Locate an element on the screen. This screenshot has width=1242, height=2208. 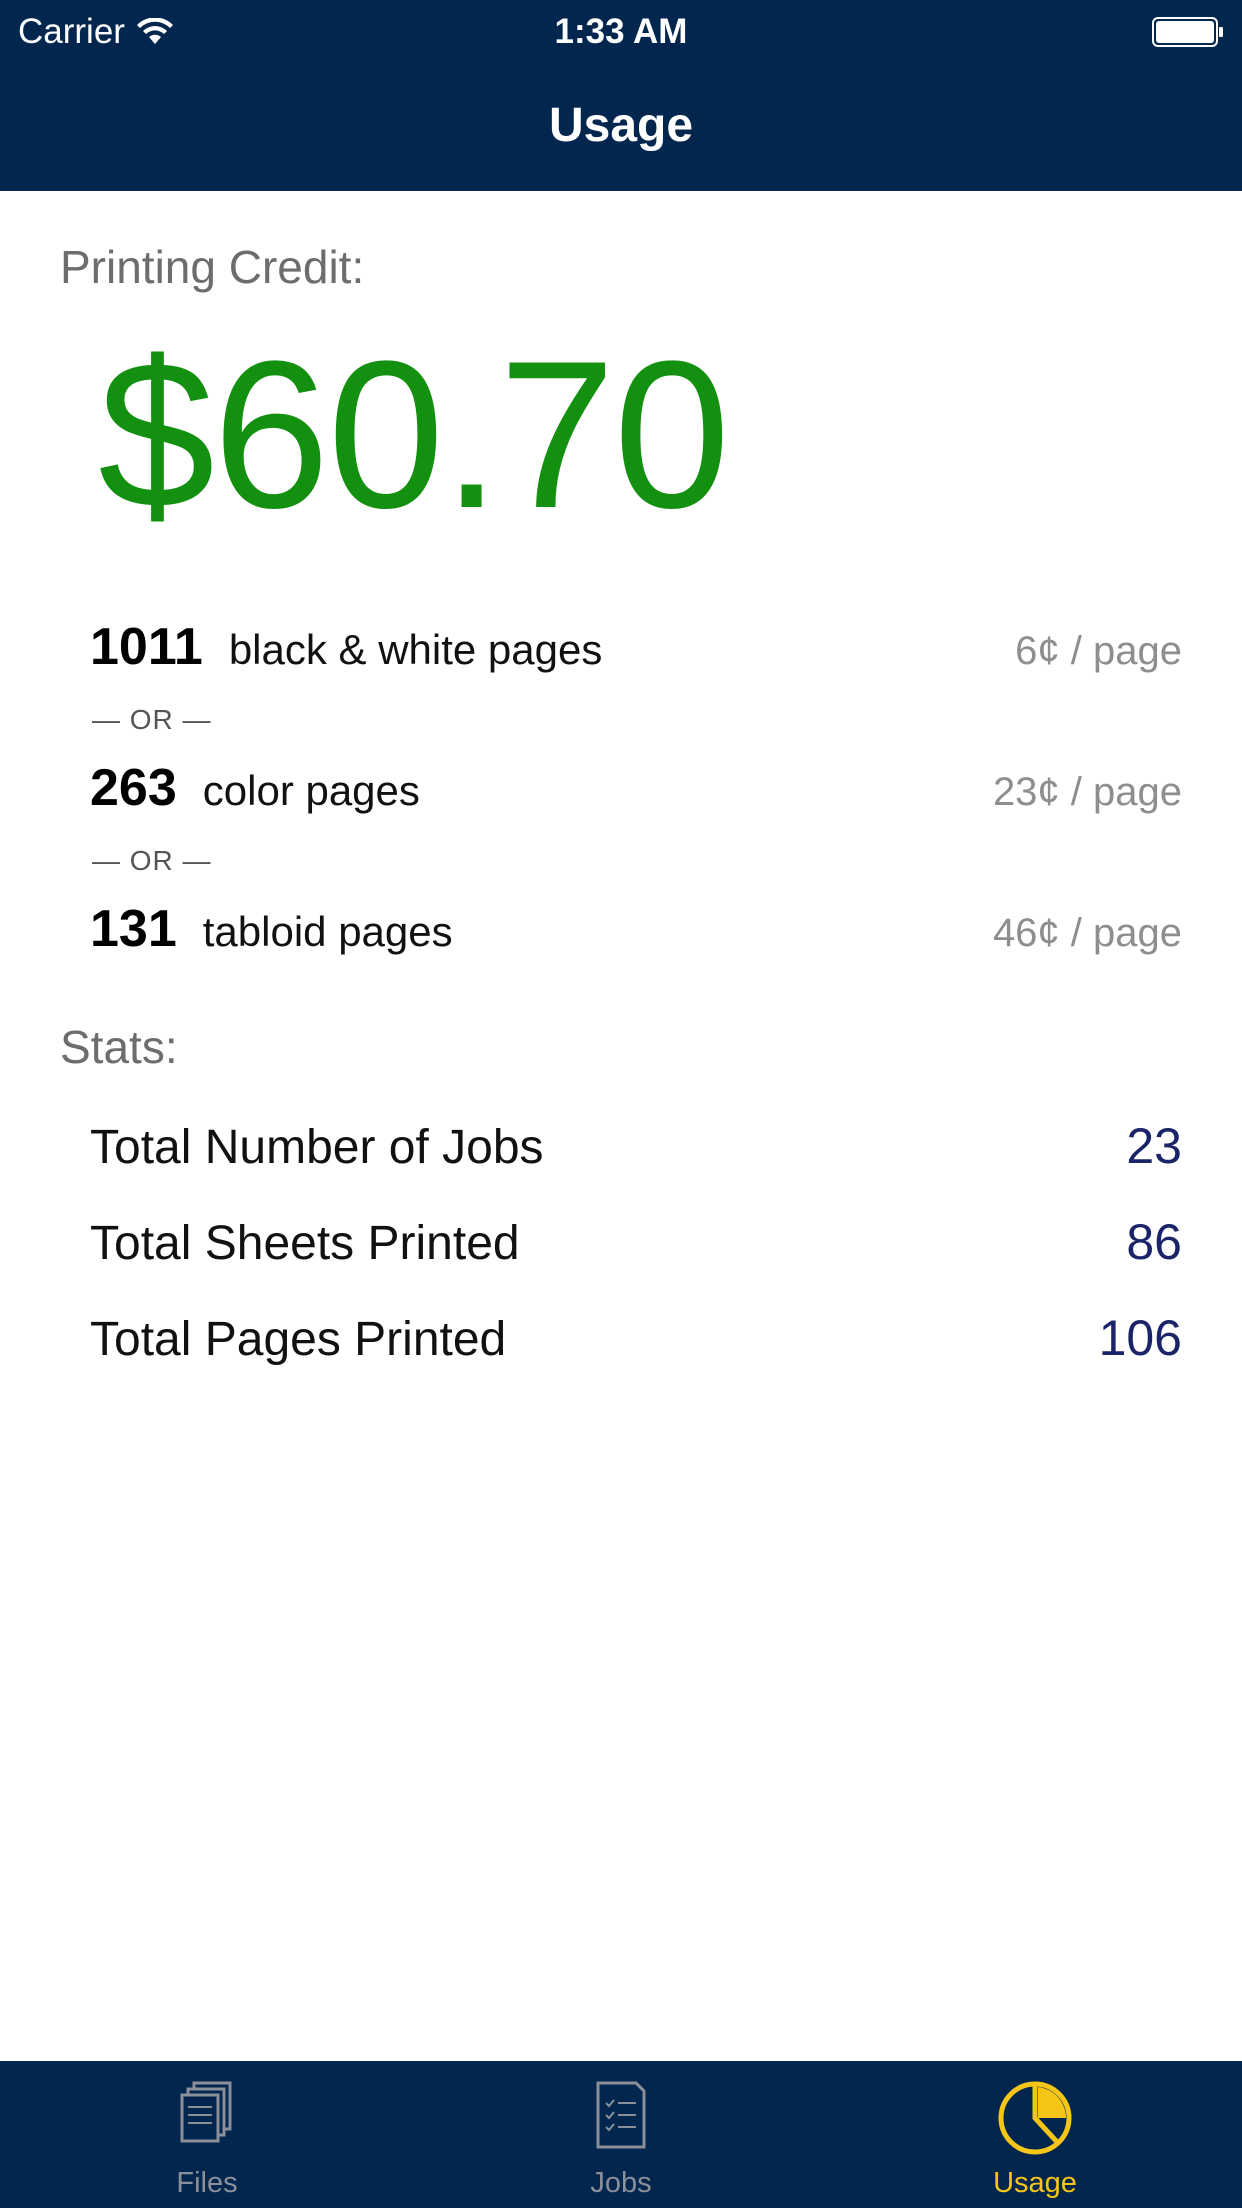
stat-row-sheets: Total Sheets Printed 86 is located at coordinates (636, 1242).